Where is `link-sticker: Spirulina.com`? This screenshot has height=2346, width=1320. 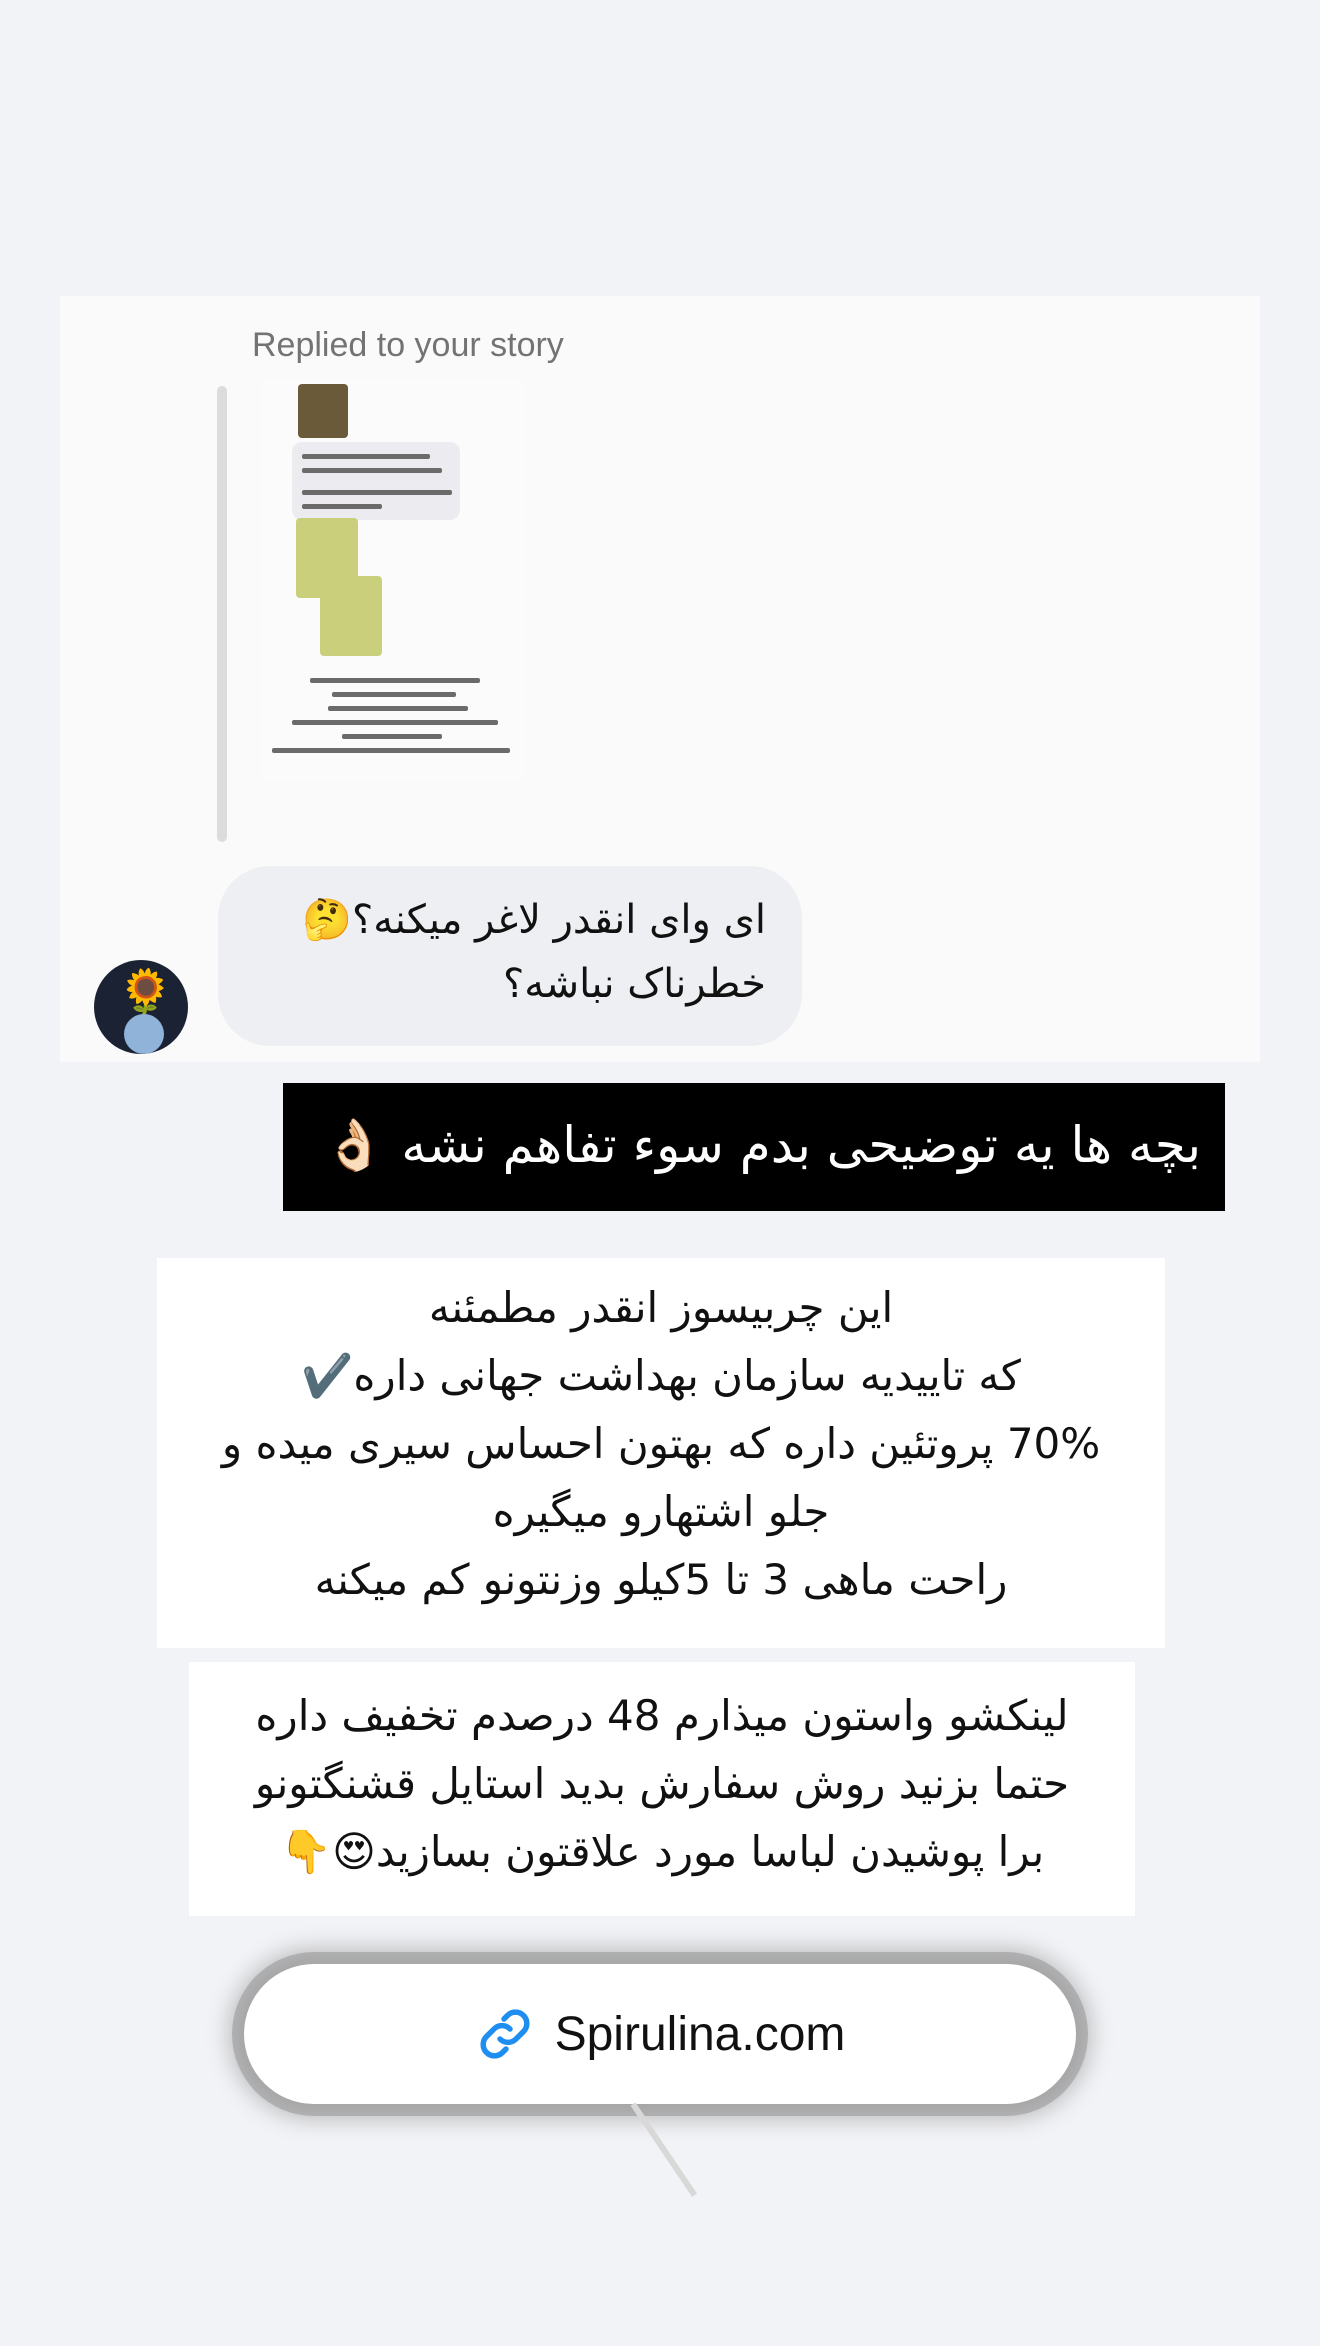 link-sticker: Spirulina.com is located at coordinates (660, 2034).